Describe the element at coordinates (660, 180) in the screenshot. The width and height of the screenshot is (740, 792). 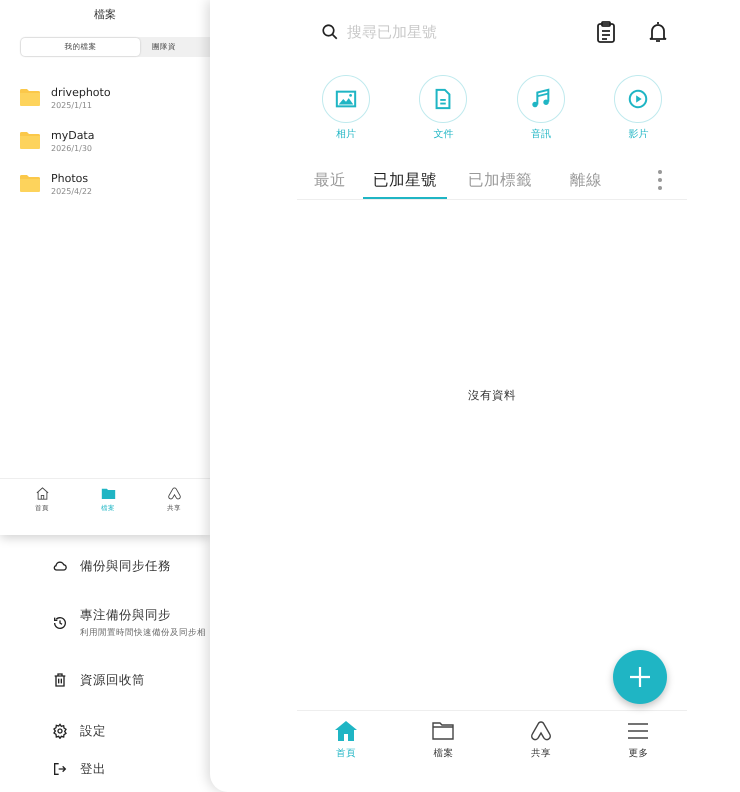
I see `more-icon` at that location.